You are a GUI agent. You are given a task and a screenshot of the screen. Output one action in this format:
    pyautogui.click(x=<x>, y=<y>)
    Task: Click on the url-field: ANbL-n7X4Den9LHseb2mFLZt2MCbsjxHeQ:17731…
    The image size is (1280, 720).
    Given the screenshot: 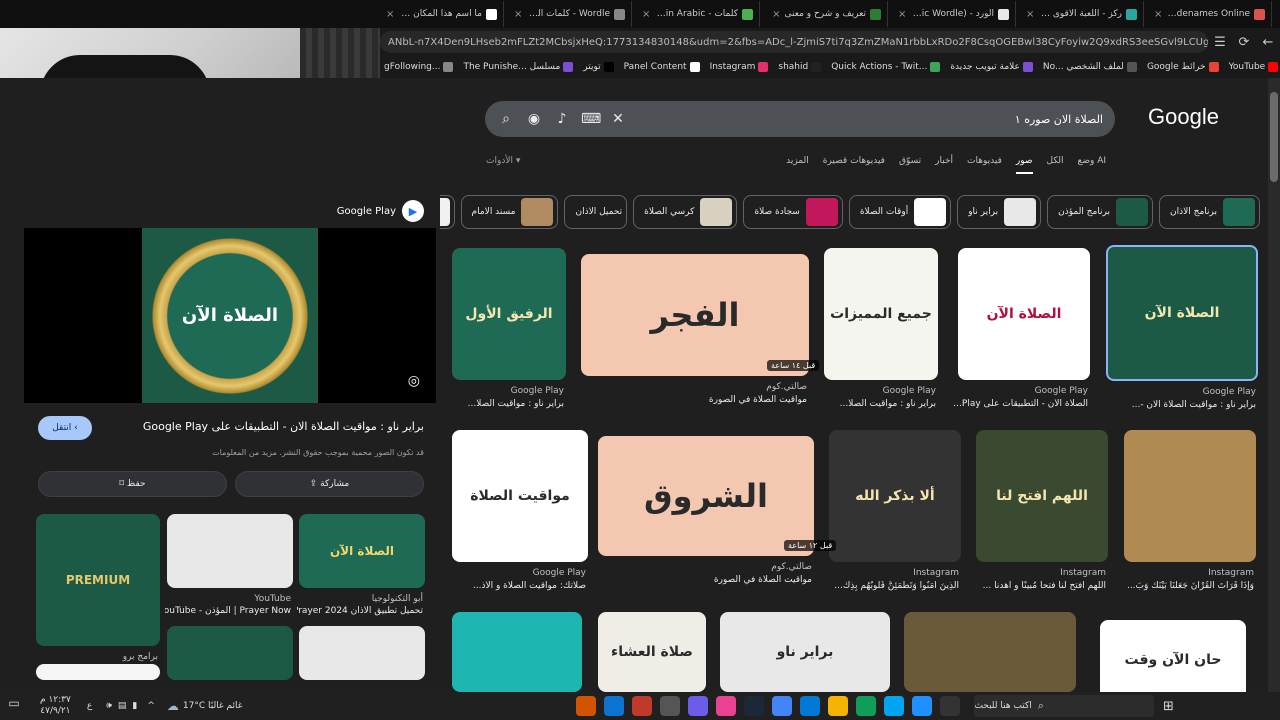 What is the action you would take?
    pyautogui.click(x=794, y=42)
    